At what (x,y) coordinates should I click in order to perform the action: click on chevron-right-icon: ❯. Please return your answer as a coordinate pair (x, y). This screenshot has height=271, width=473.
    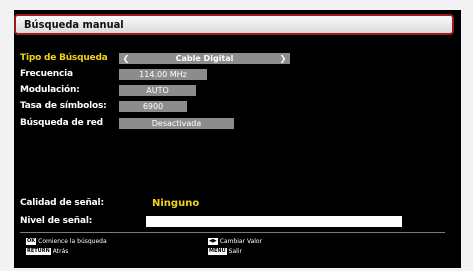
    Looking at the image, I should click on (283, 58).